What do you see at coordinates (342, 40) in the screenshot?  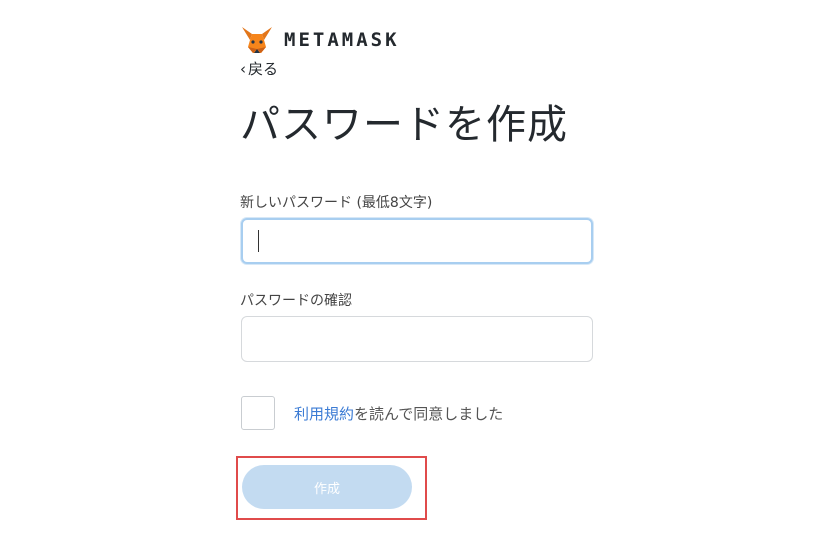 I see `brand-name: METAMASK` at bounding box center [342, 40].